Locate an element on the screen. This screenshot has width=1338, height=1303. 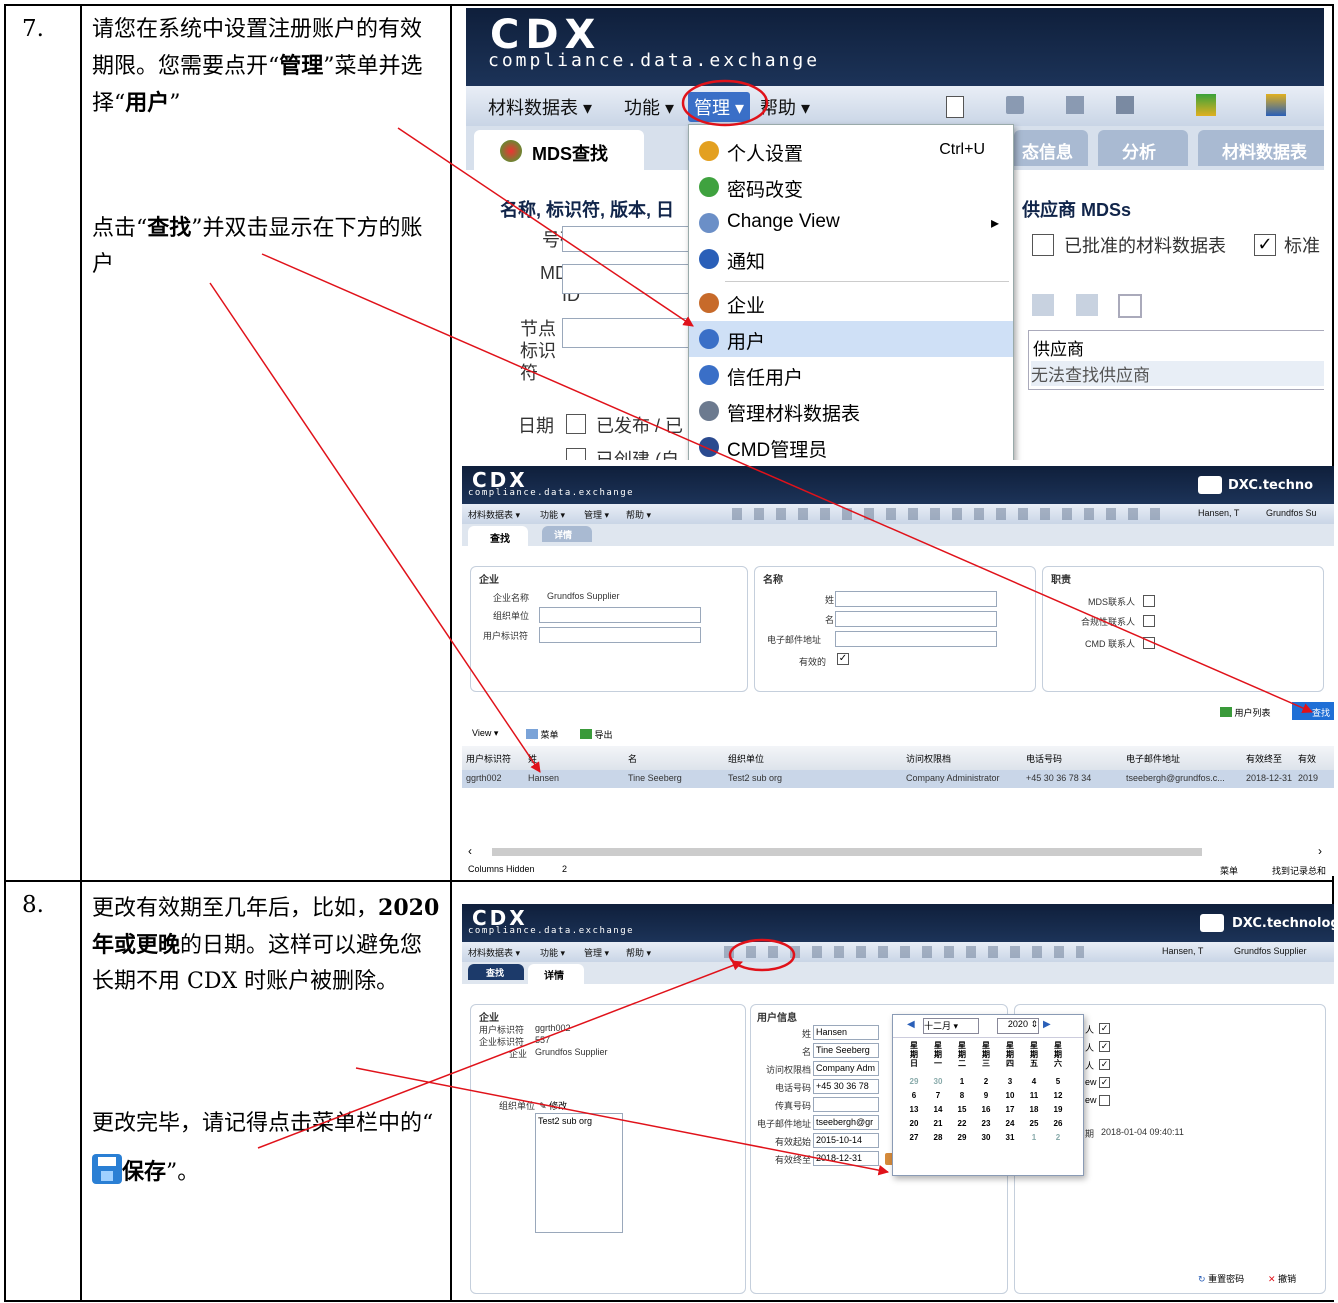
calendar-day: 18 is located at coordinates (1034, 1109).